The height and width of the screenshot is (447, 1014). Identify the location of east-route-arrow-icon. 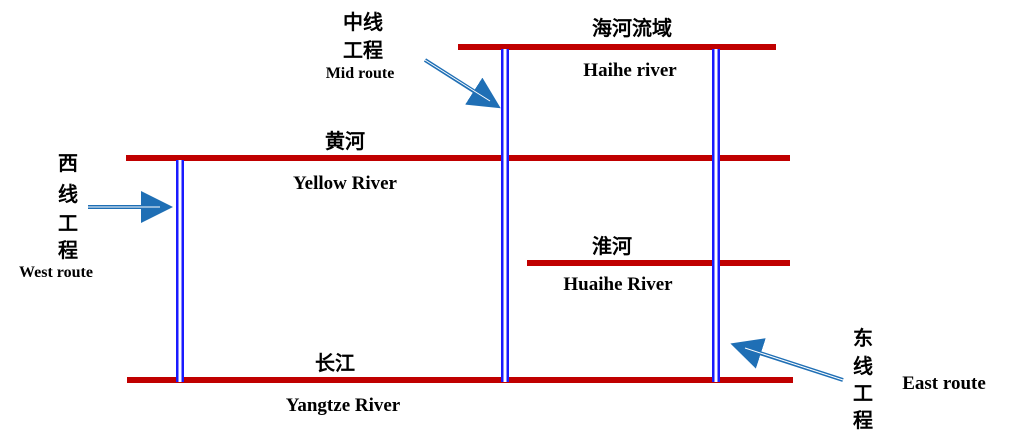
(787, 360).